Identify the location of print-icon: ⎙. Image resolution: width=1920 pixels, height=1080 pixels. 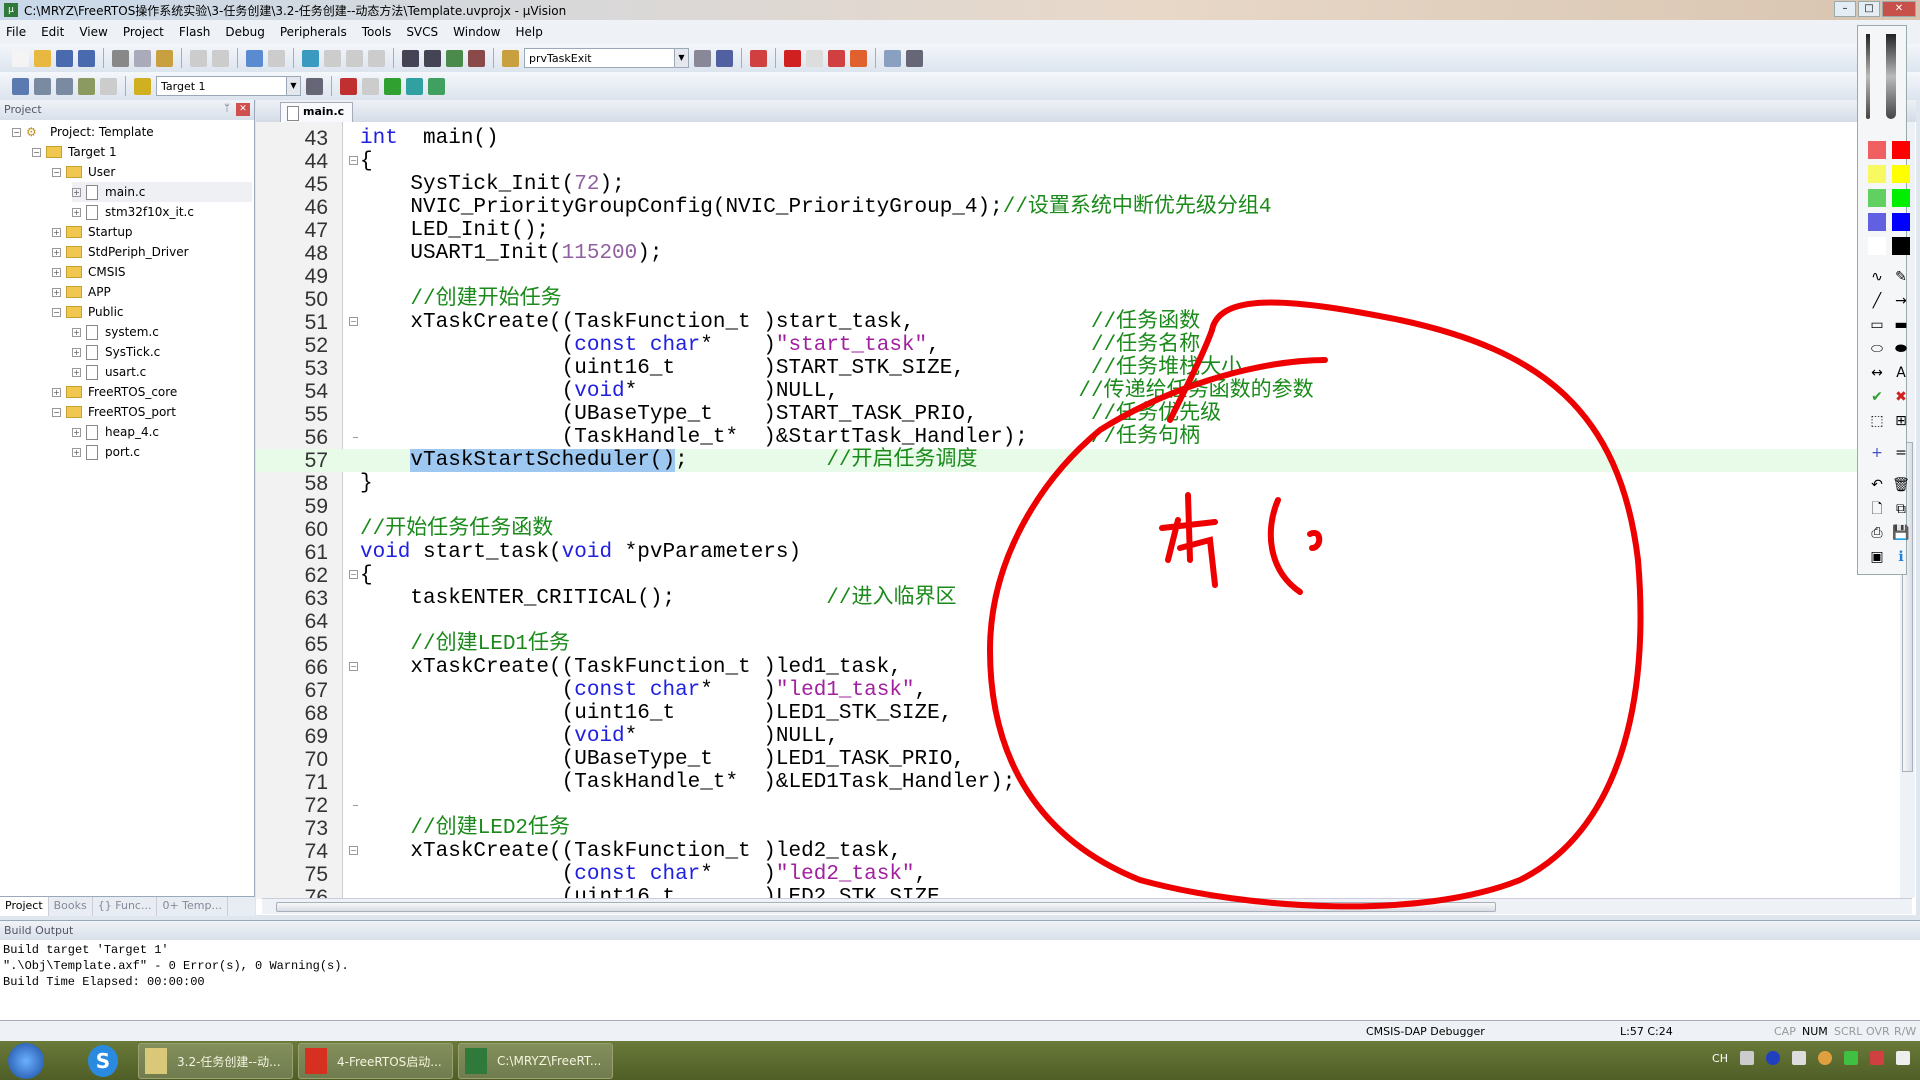
(1877, 533).